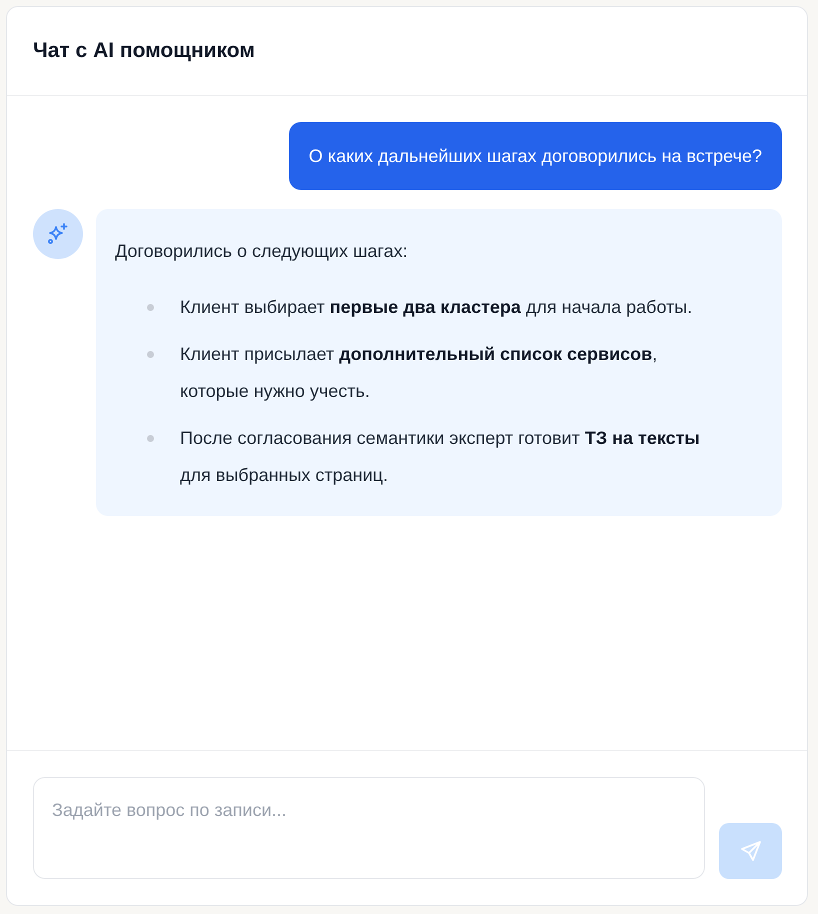 The width and height of the screenshot is (818, 914). What do you see at coordinates (535, 156) in the screenshot?
I see `user-message: О каких дальнейших шагах договорились на встрече?` at bounding box center [535, 156].